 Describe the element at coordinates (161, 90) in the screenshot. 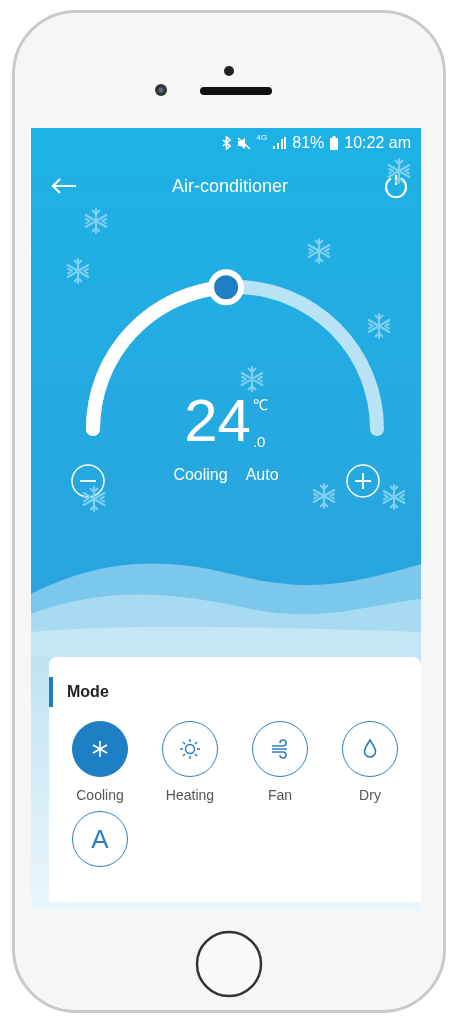

I see `camera-lens-icon` at that location.